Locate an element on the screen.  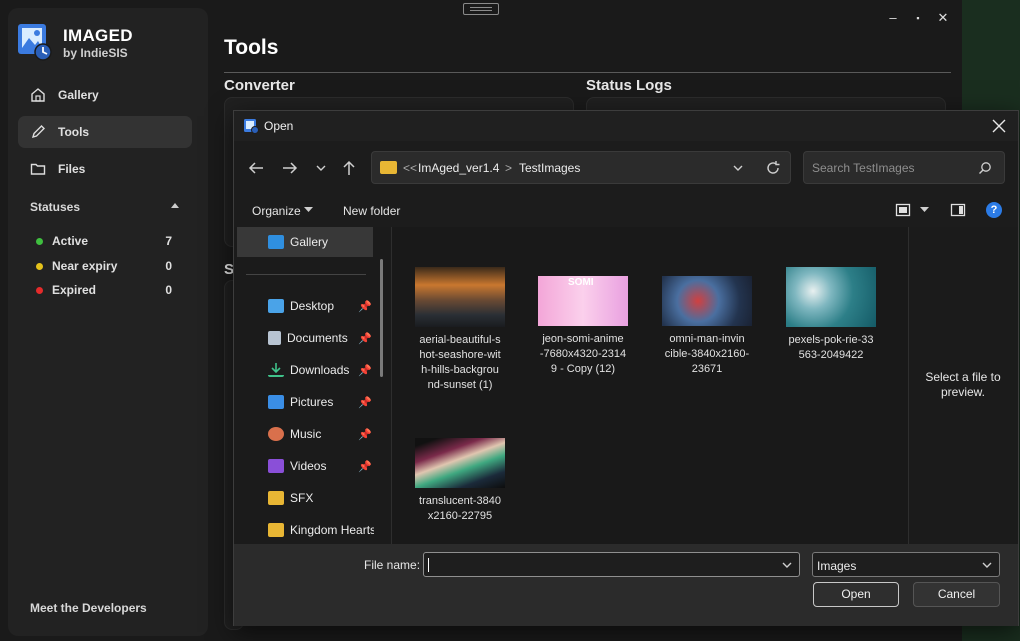
forward-arrow-icon is located at coordinates (290, 168).